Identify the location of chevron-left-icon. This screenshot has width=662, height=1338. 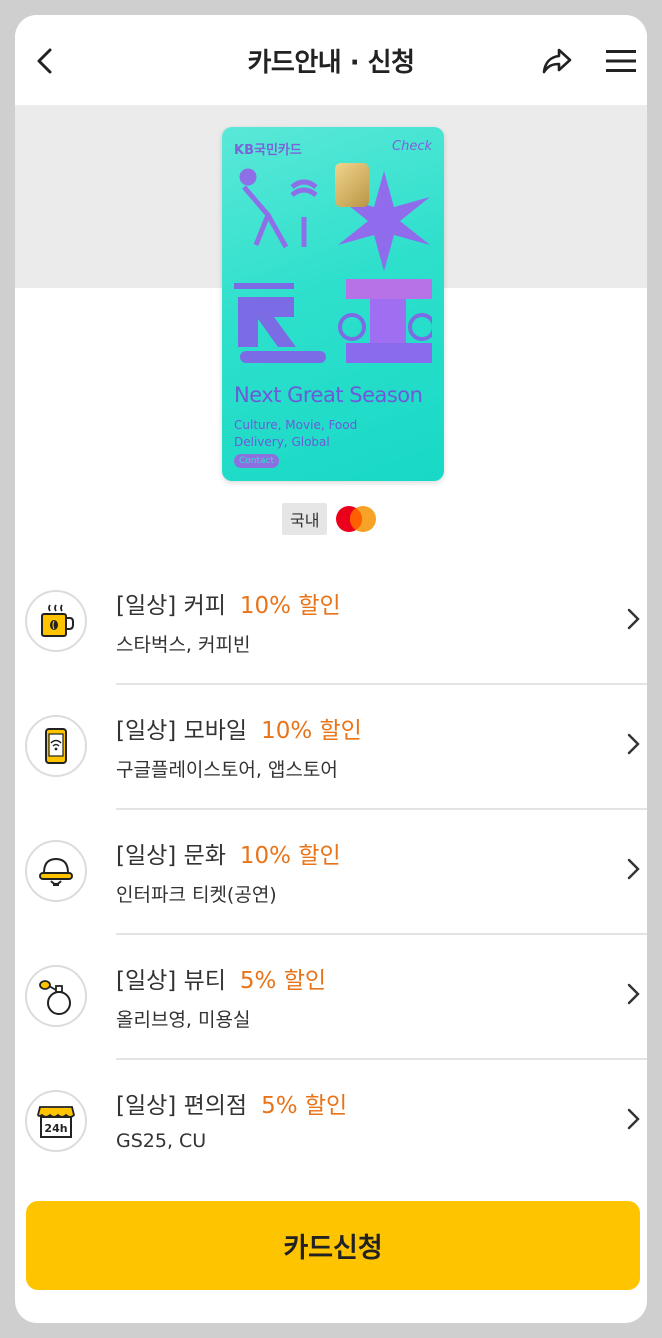
(44, 61).